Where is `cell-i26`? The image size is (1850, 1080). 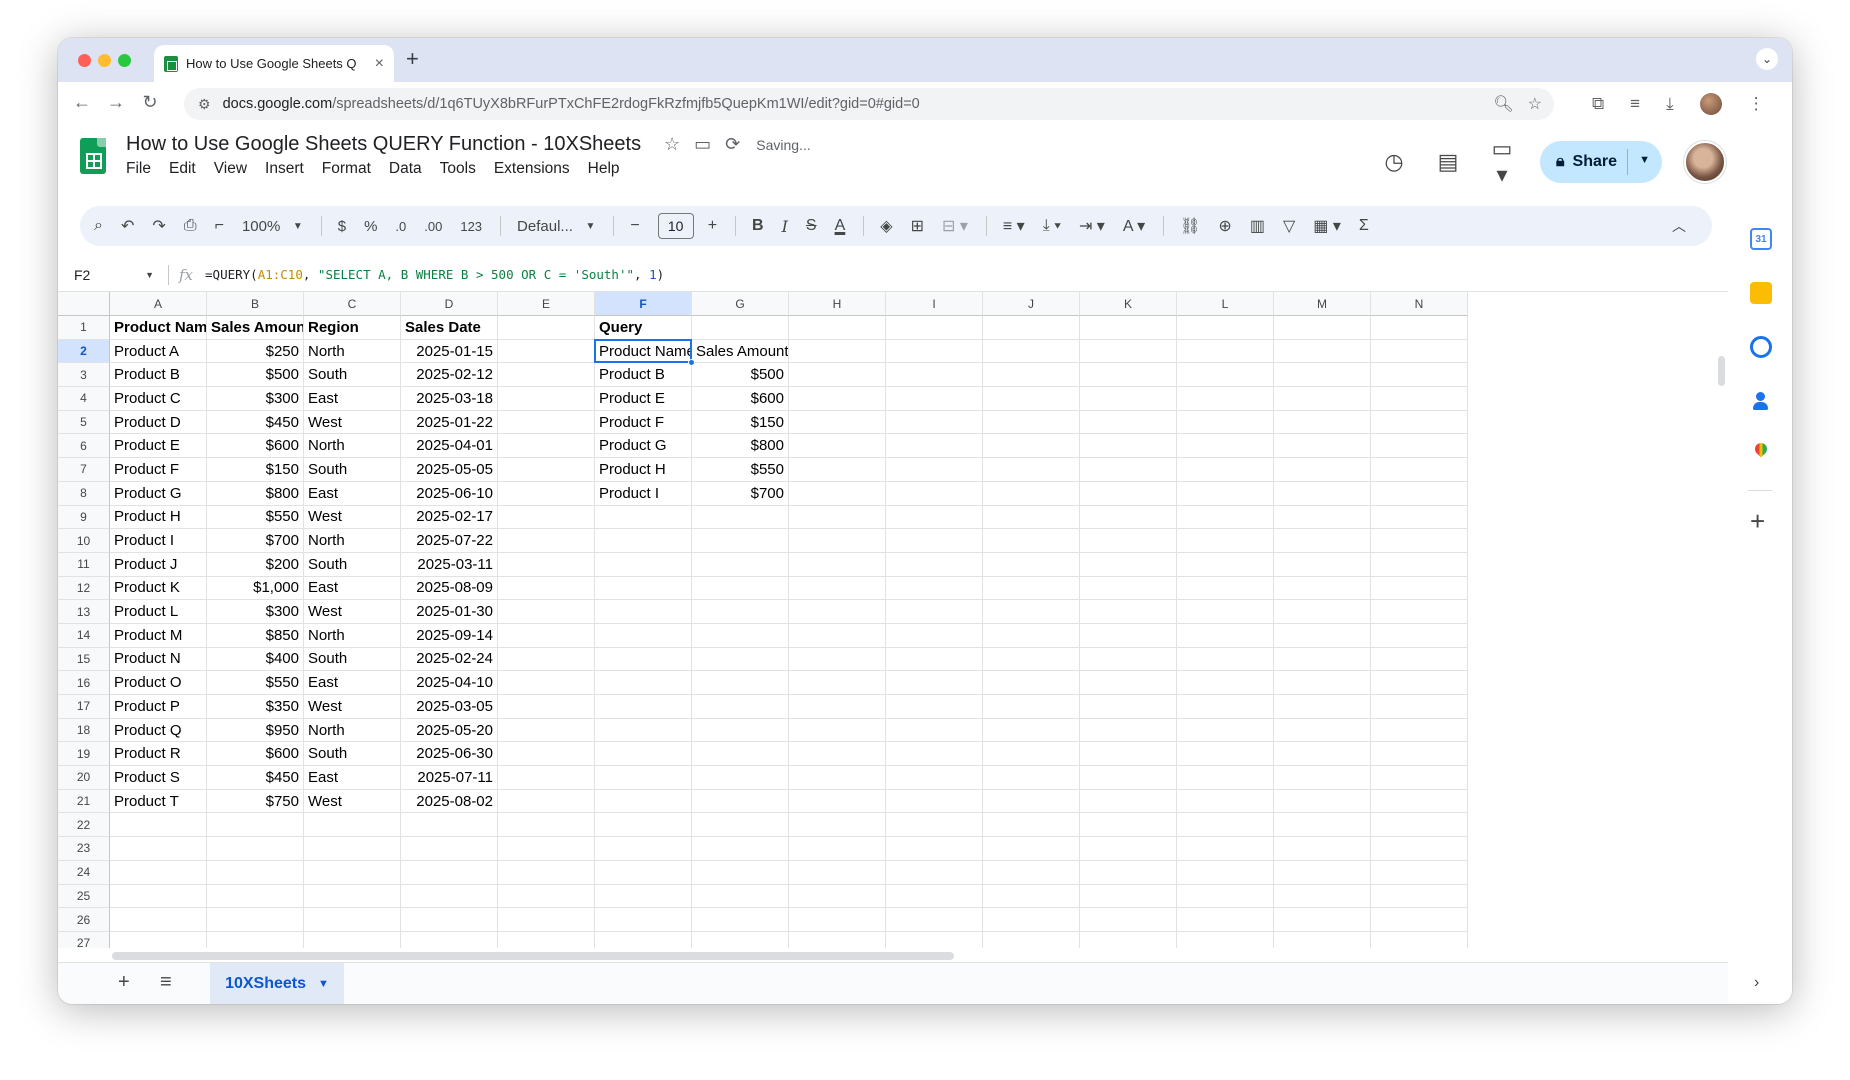 cell-i26 is located at coordinates (934, 920).